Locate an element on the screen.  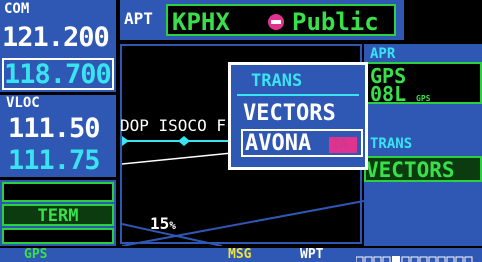
page-group-label: WPT is located at coordinates (312, 254).